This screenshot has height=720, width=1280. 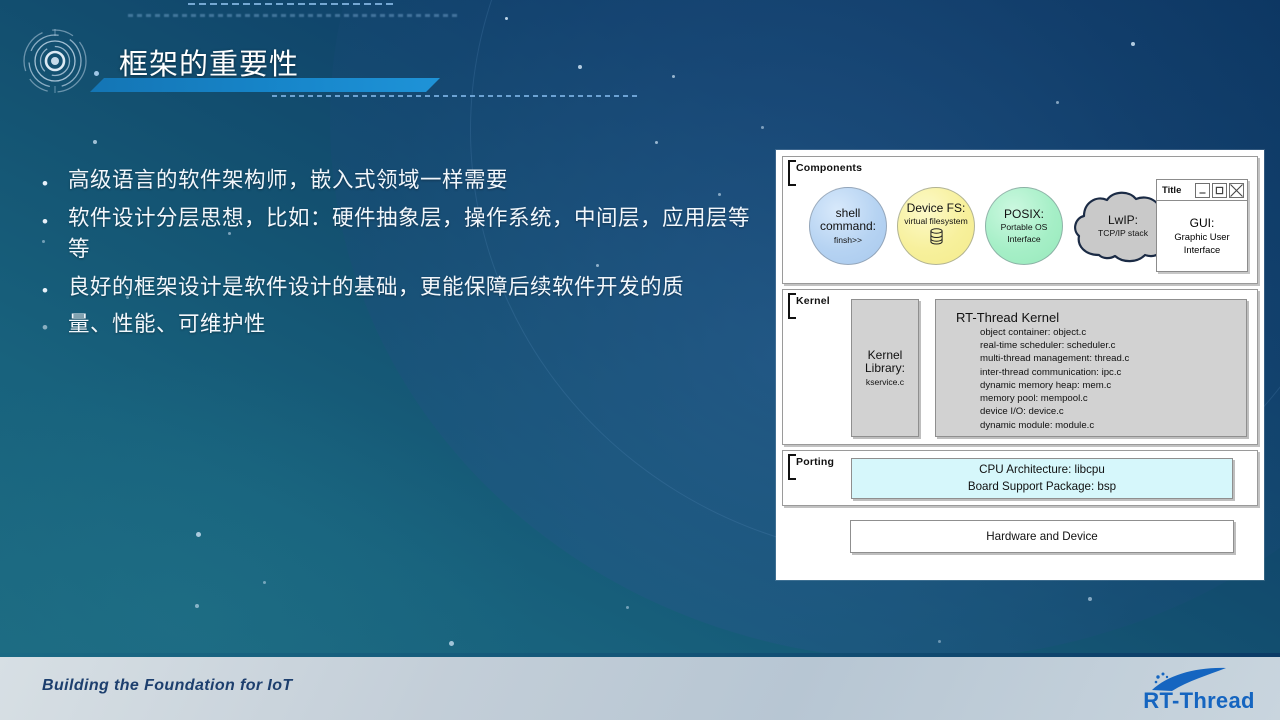 I want to click on list-item: • 良好的框架设计是软件设计的基础，更能保障后续软件开发的质, so click(x=402, y=288).